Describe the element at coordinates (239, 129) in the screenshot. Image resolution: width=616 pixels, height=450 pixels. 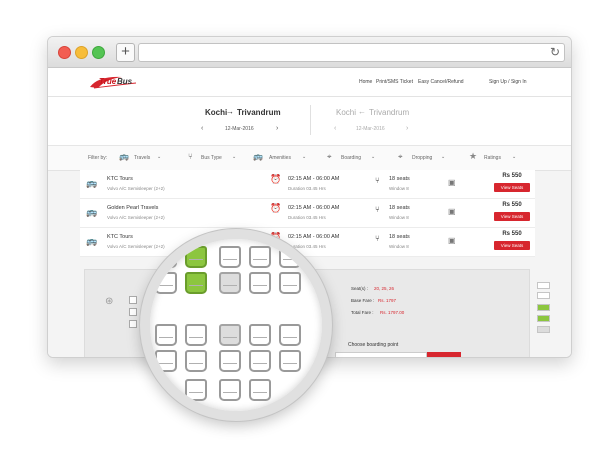
I see `route-date: 12-Mar-2016` at that location.